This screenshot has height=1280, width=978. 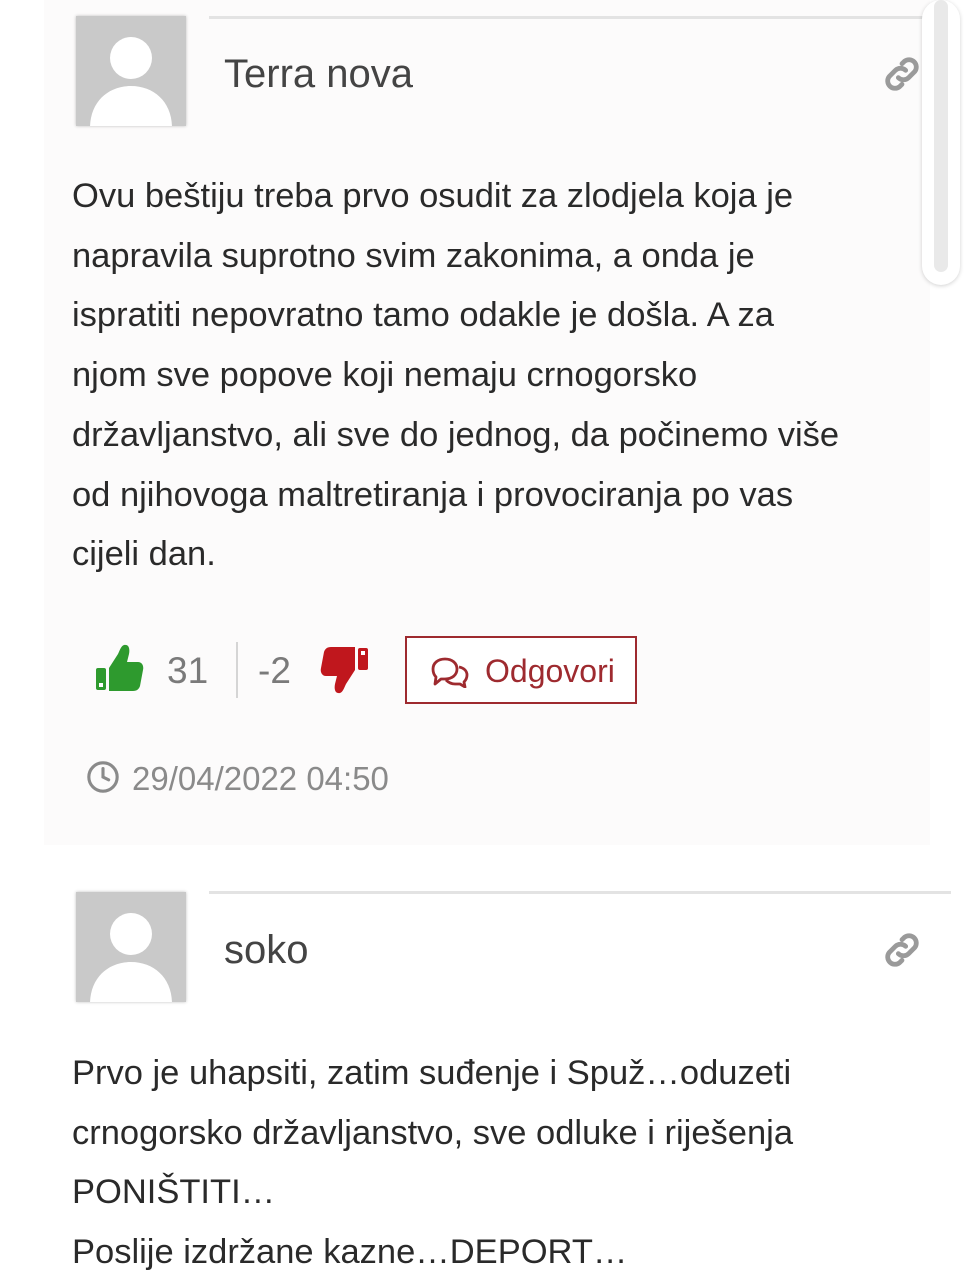 What do you see at coordinates (188, 670) in the screenshot?
I see `likes-count: 31` at bounding box center [188, 670].